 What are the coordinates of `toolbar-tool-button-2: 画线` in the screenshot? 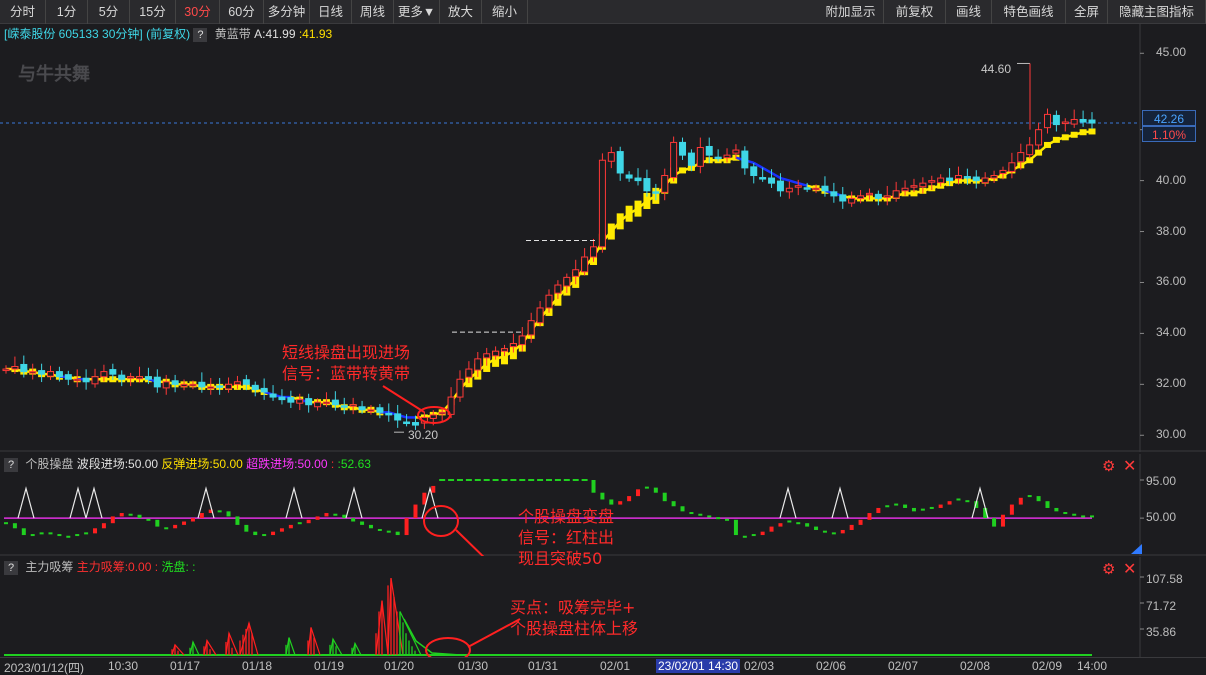 It's located at (969, 12).